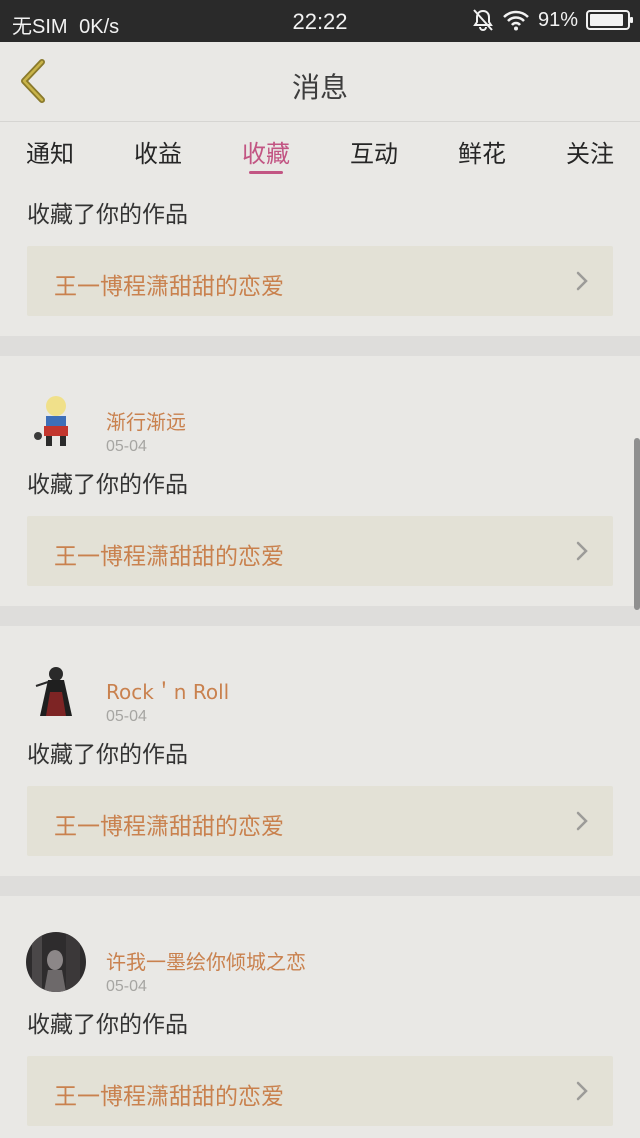 This screenshot has height=1138, width=640. I want to click on tab-bar: 通知 收益 收藏 互动 鲜花 关注, so click(320, 152).